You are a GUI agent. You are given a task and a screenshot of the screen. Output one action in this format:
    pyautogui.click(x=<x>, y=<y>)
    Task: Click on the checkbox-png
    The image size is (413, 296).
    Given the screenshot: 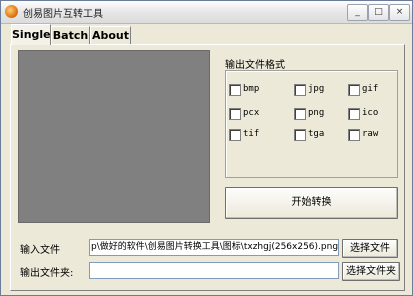 What is the action you would take?
    pyautogui.click(x=300, y=114)
    